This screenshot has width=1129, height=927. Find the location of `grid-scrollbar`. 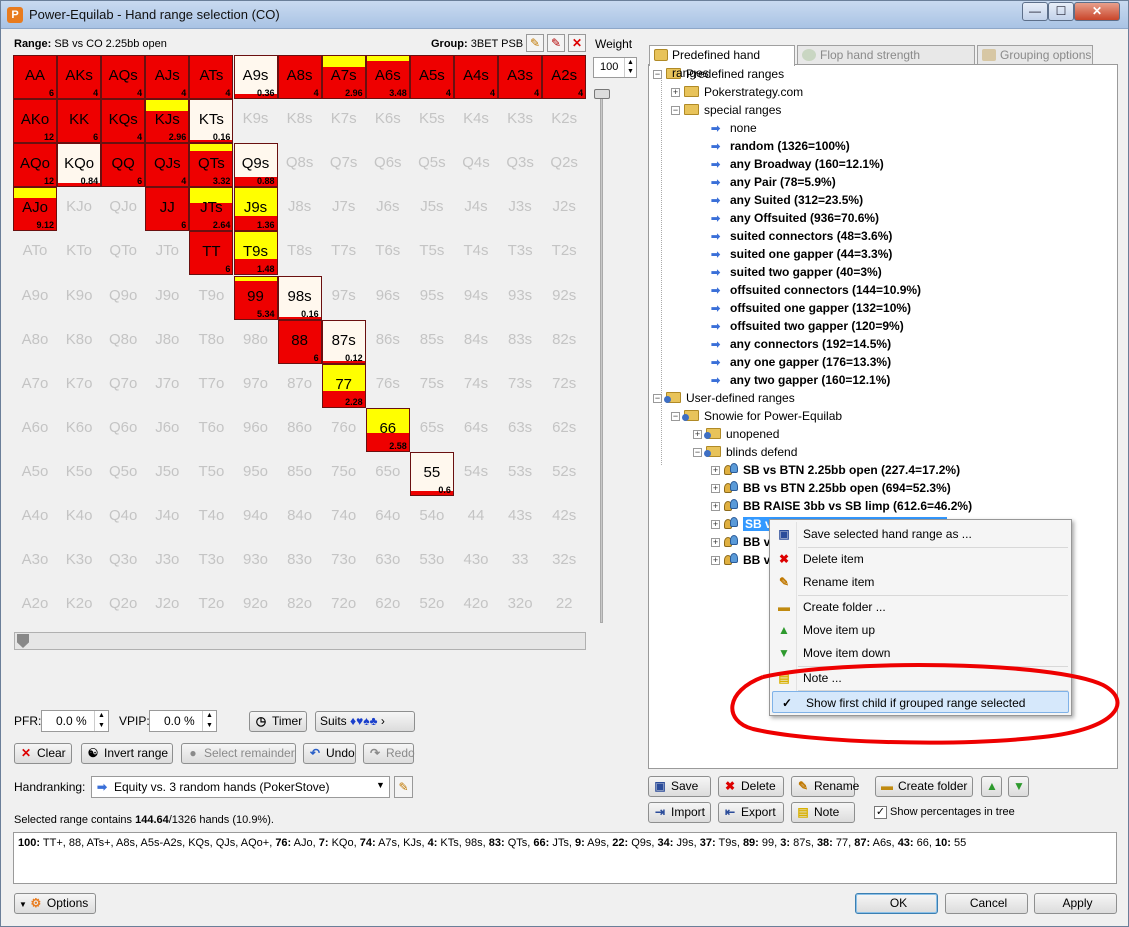

grid-scrollbar is located at coordinates (300, 641).